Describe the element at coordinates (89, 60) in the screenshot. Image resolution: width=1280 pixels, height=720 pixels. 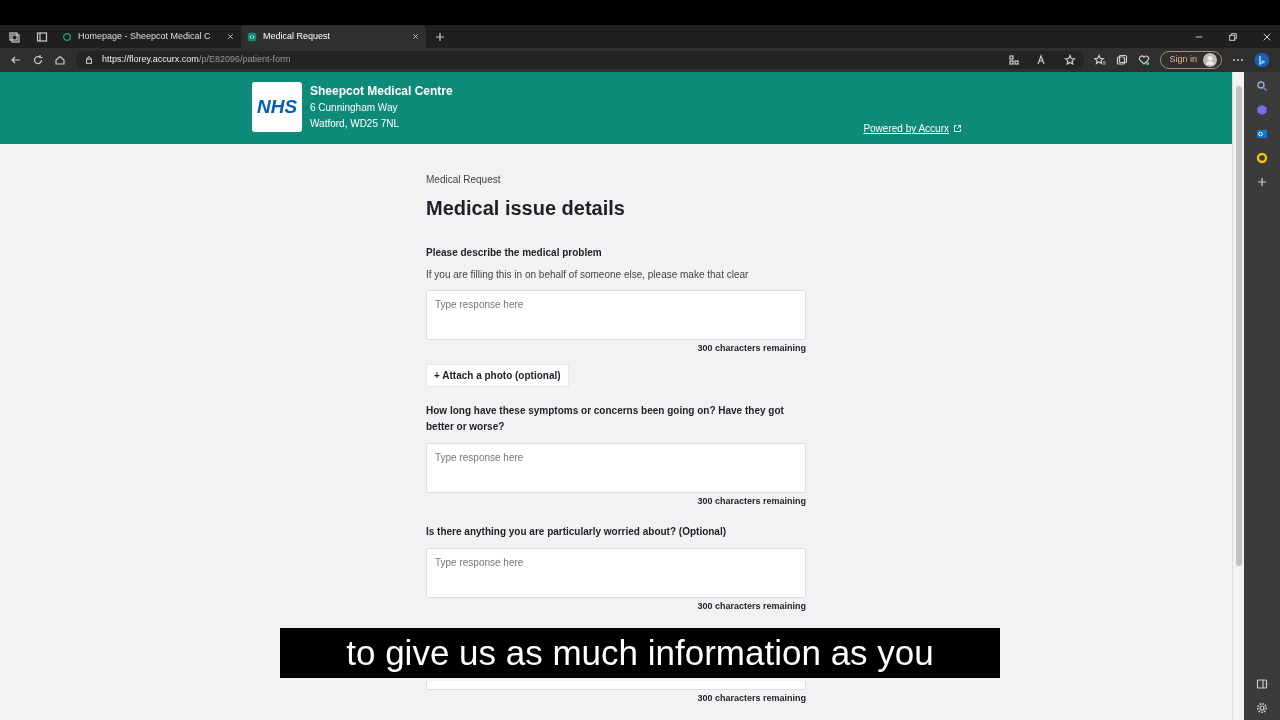
I see `lock-icon` at that location.